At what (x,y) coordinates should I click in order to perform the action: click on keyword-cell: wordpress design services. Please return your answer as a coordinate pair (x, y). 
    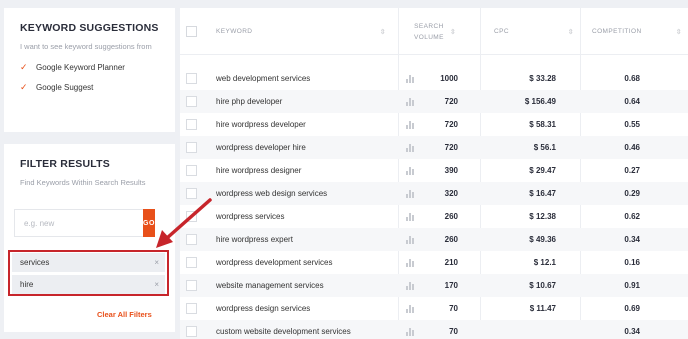
    Looking at the image, I should click on (263, 308).